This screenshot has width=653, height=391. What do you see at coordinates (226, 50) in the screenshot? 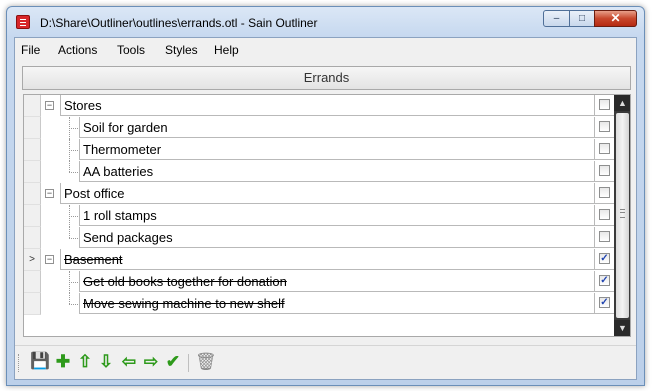
I see `menu-help: Help` at bounding box center [226, 50].